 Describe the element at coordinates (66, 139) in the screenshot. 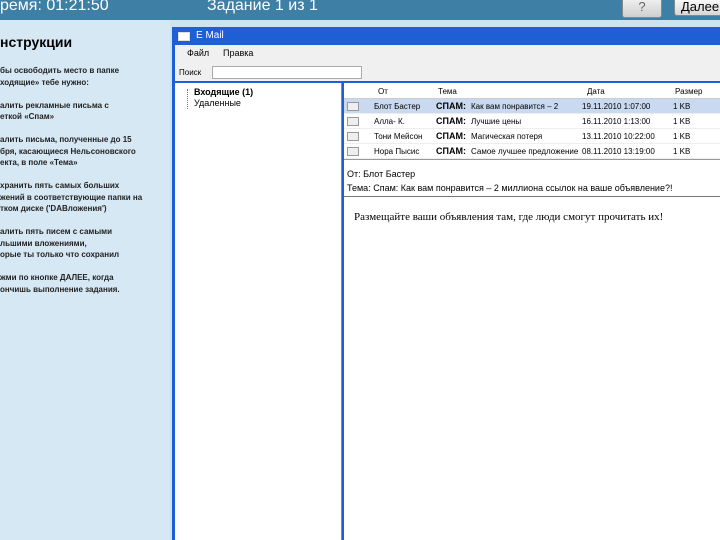

I see `instruction-line: алить письма, полученные до 15` at that location.